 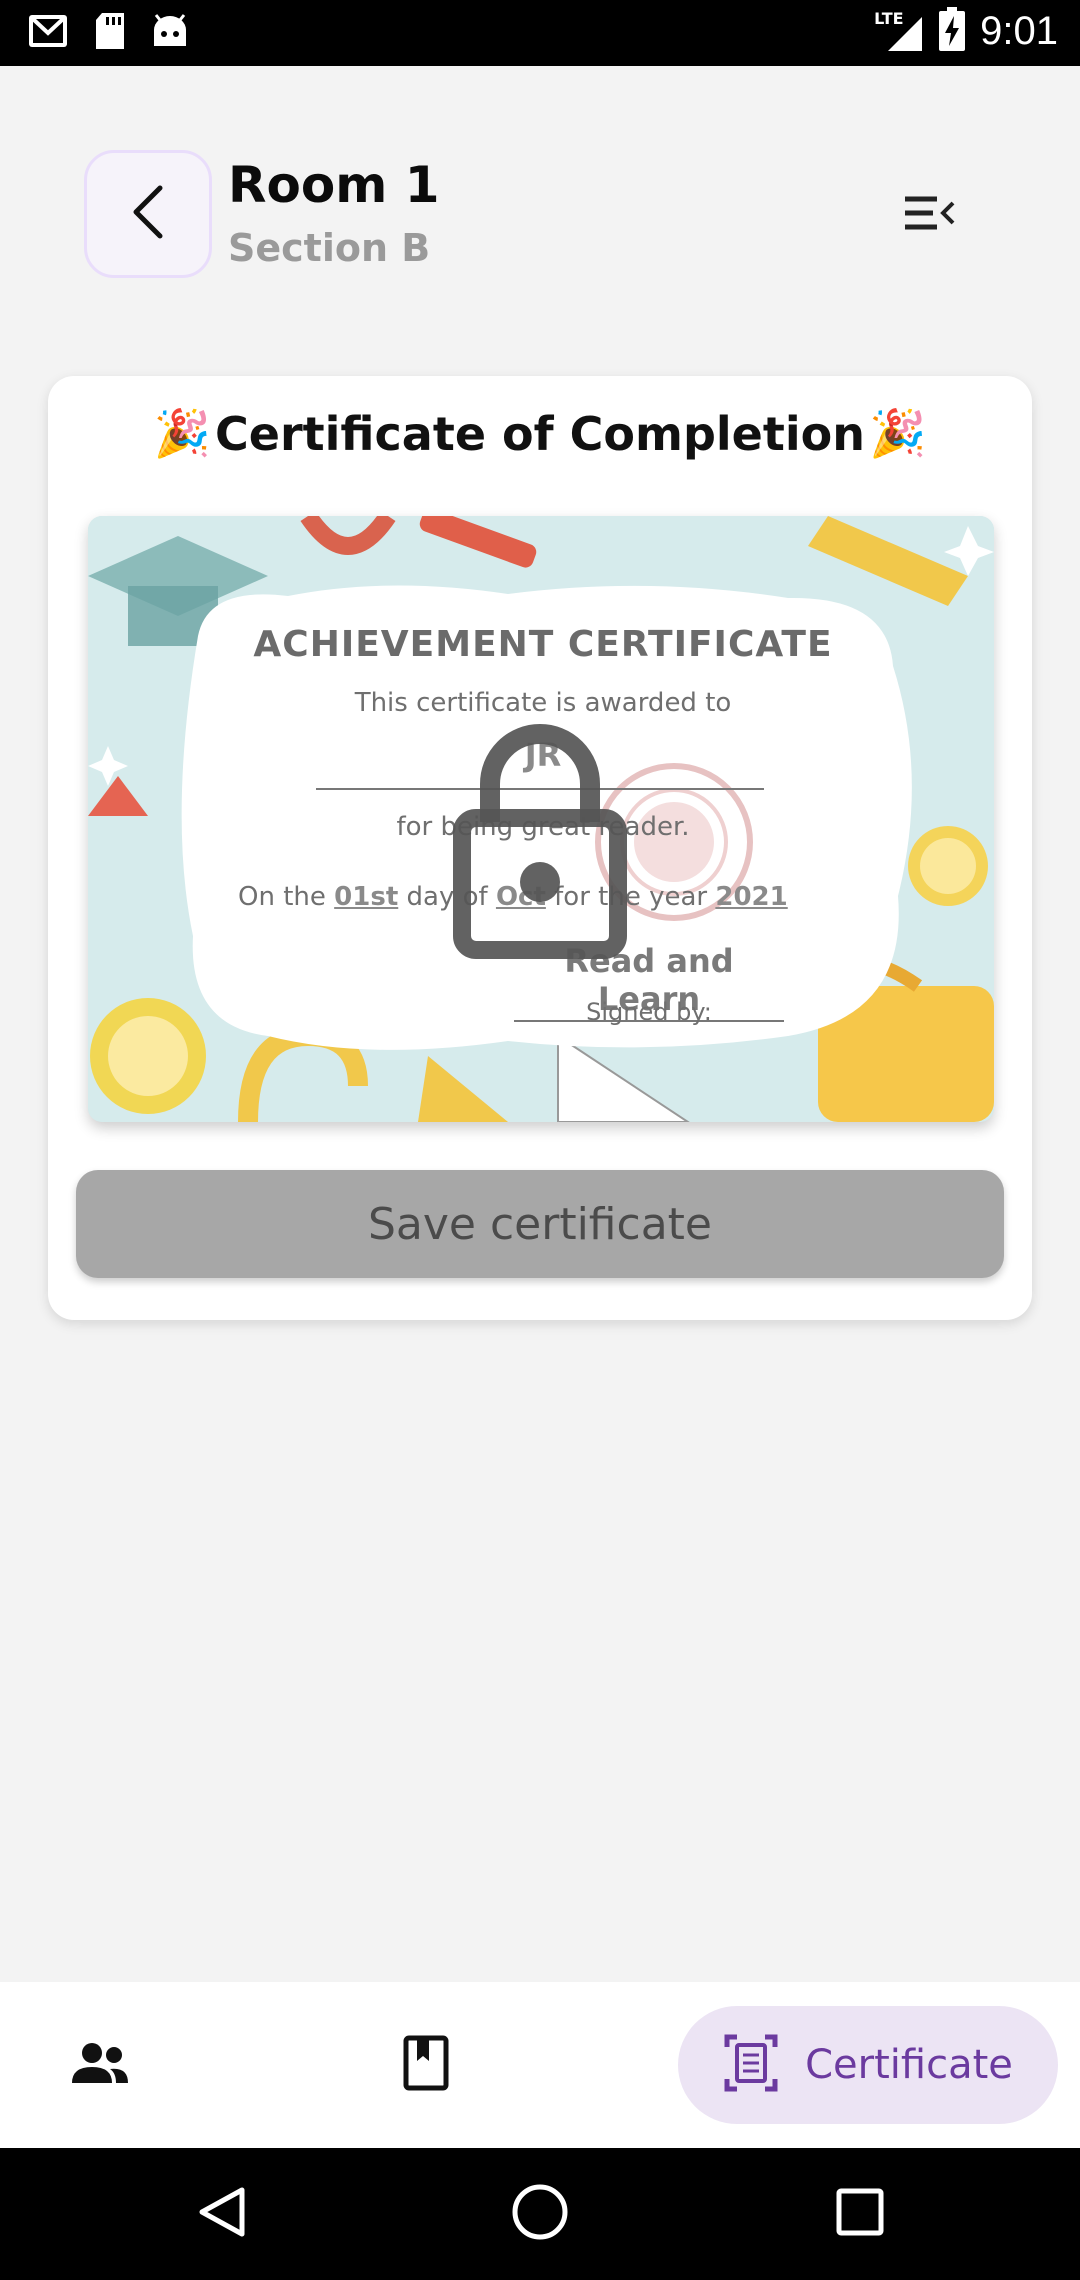 I want to click on gmail-icon, so click(x=48, y=33).